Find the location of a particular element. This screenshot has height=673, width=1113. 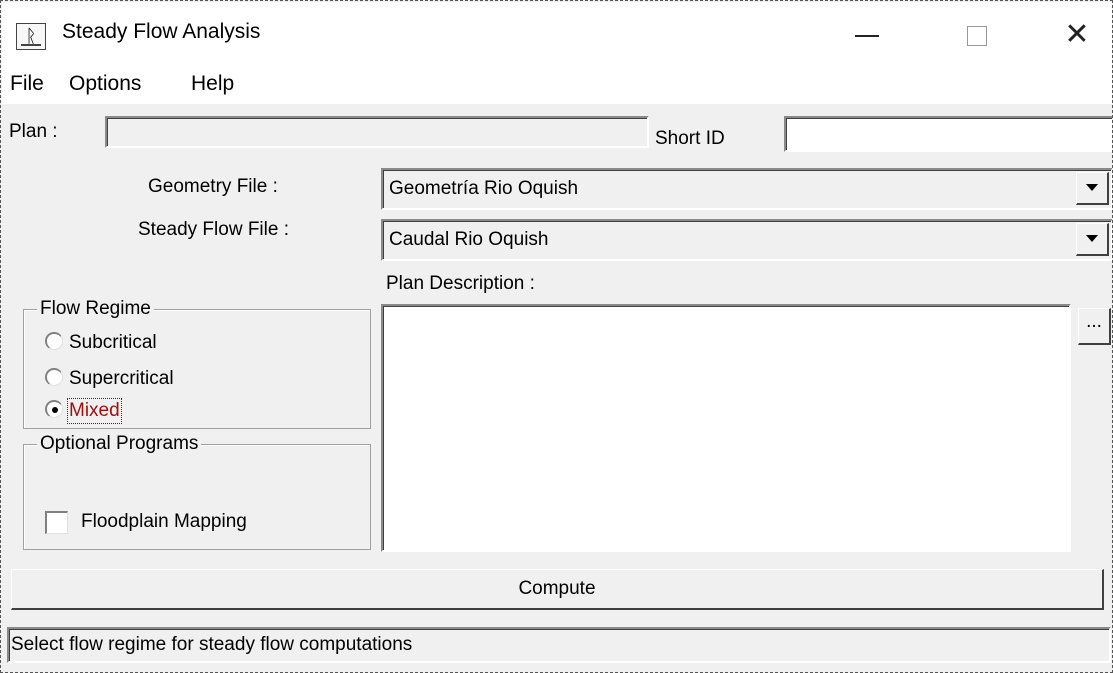

minimize-button is located at coordinates (867, 35).